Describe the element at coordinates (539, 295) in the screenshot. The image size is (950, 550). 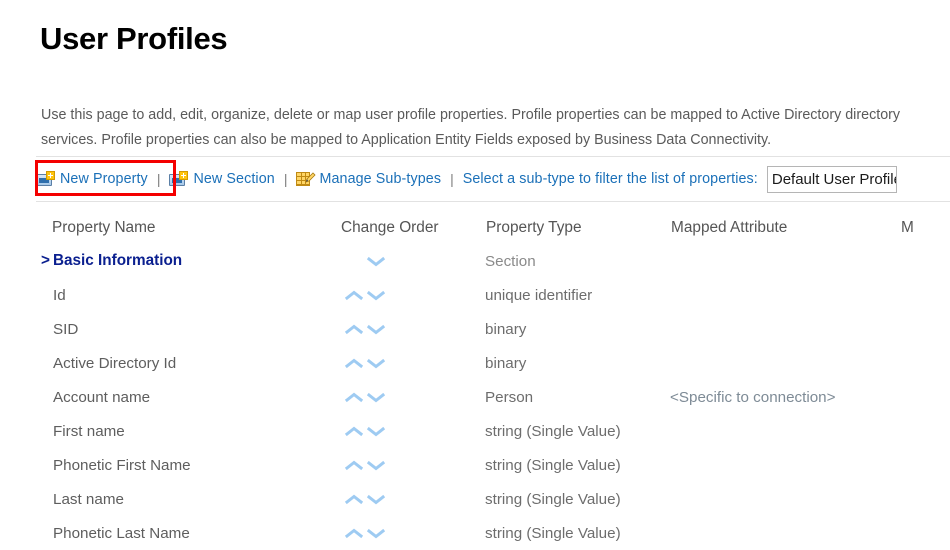
I see `cell-property-type: unique identifier` at that location.